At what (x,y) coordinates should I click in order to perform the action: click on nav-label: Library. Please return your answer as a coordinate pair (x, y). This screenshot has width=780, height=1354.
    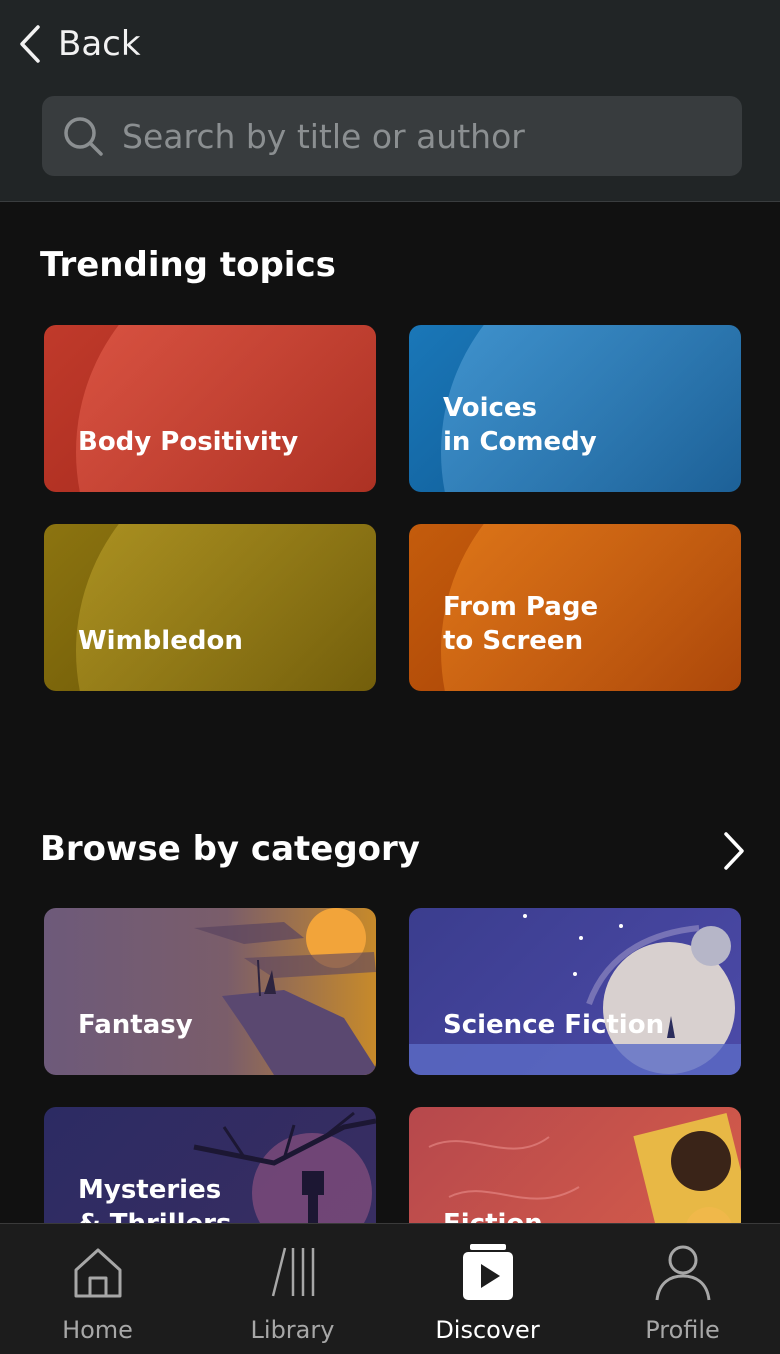
    Looking at the image, I should click on (292, 1330).